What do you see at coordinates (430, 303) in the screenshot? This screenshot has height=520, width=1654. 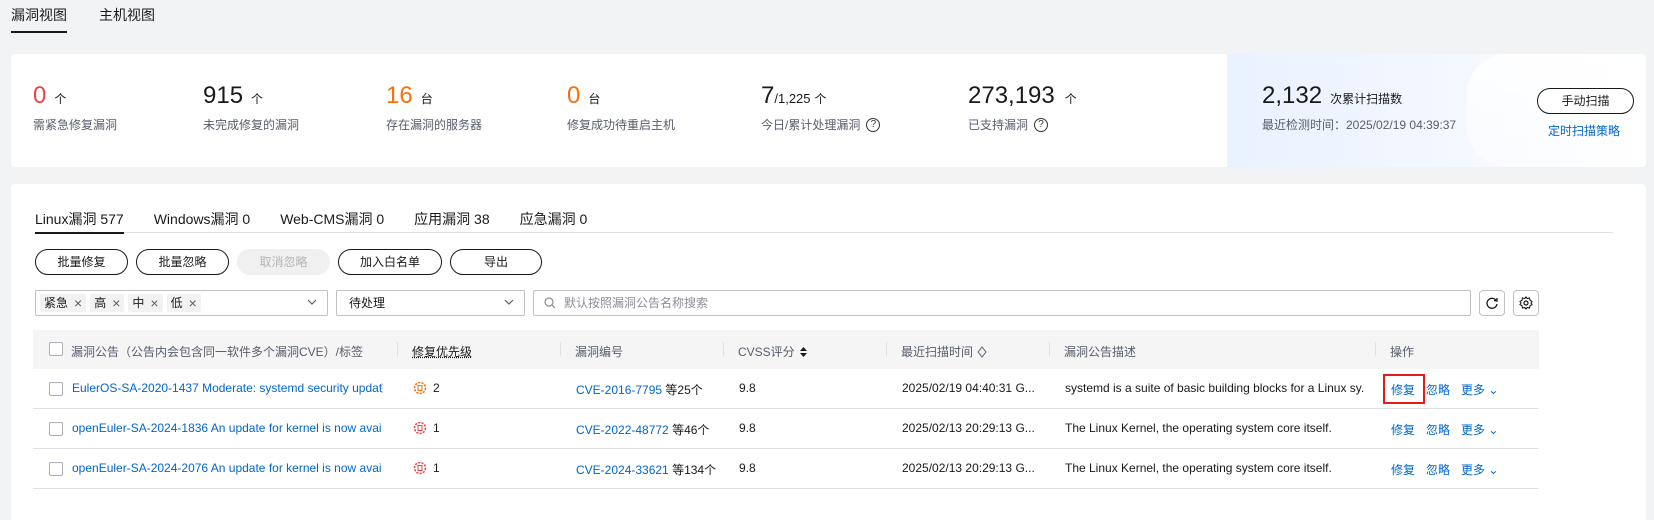 I see `status-select: 待处理` at bounding box center [430, 303].